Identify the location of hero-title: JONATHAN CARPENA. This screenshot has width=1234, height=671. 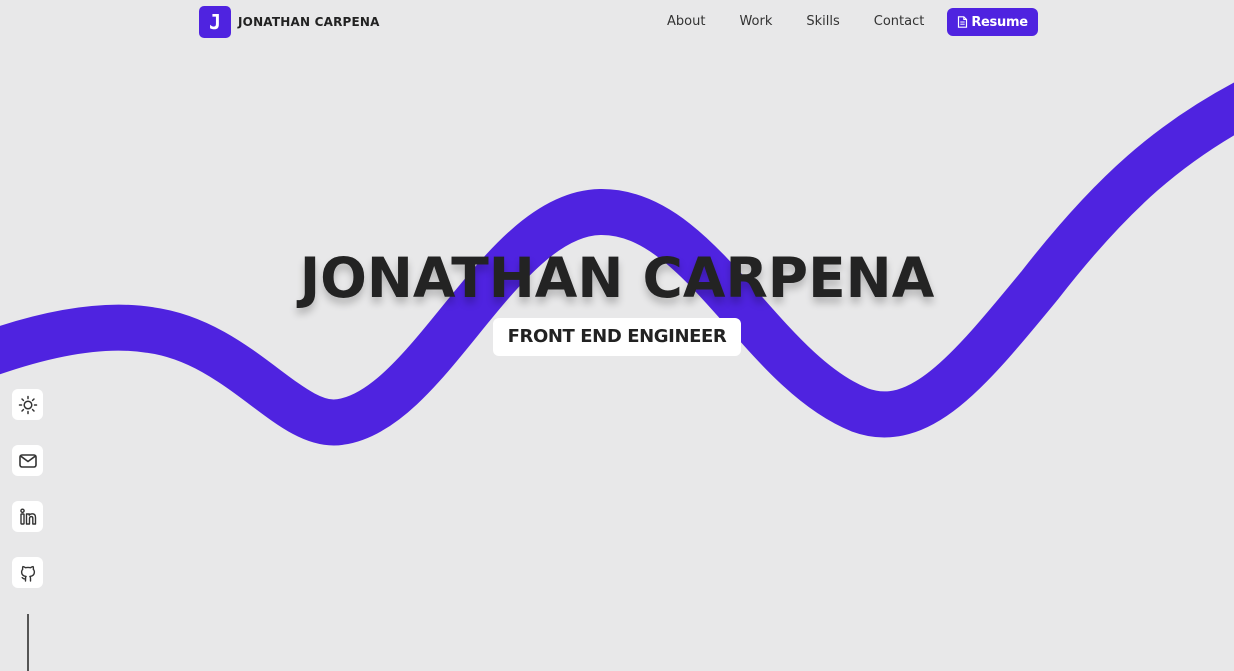
(617, 278).